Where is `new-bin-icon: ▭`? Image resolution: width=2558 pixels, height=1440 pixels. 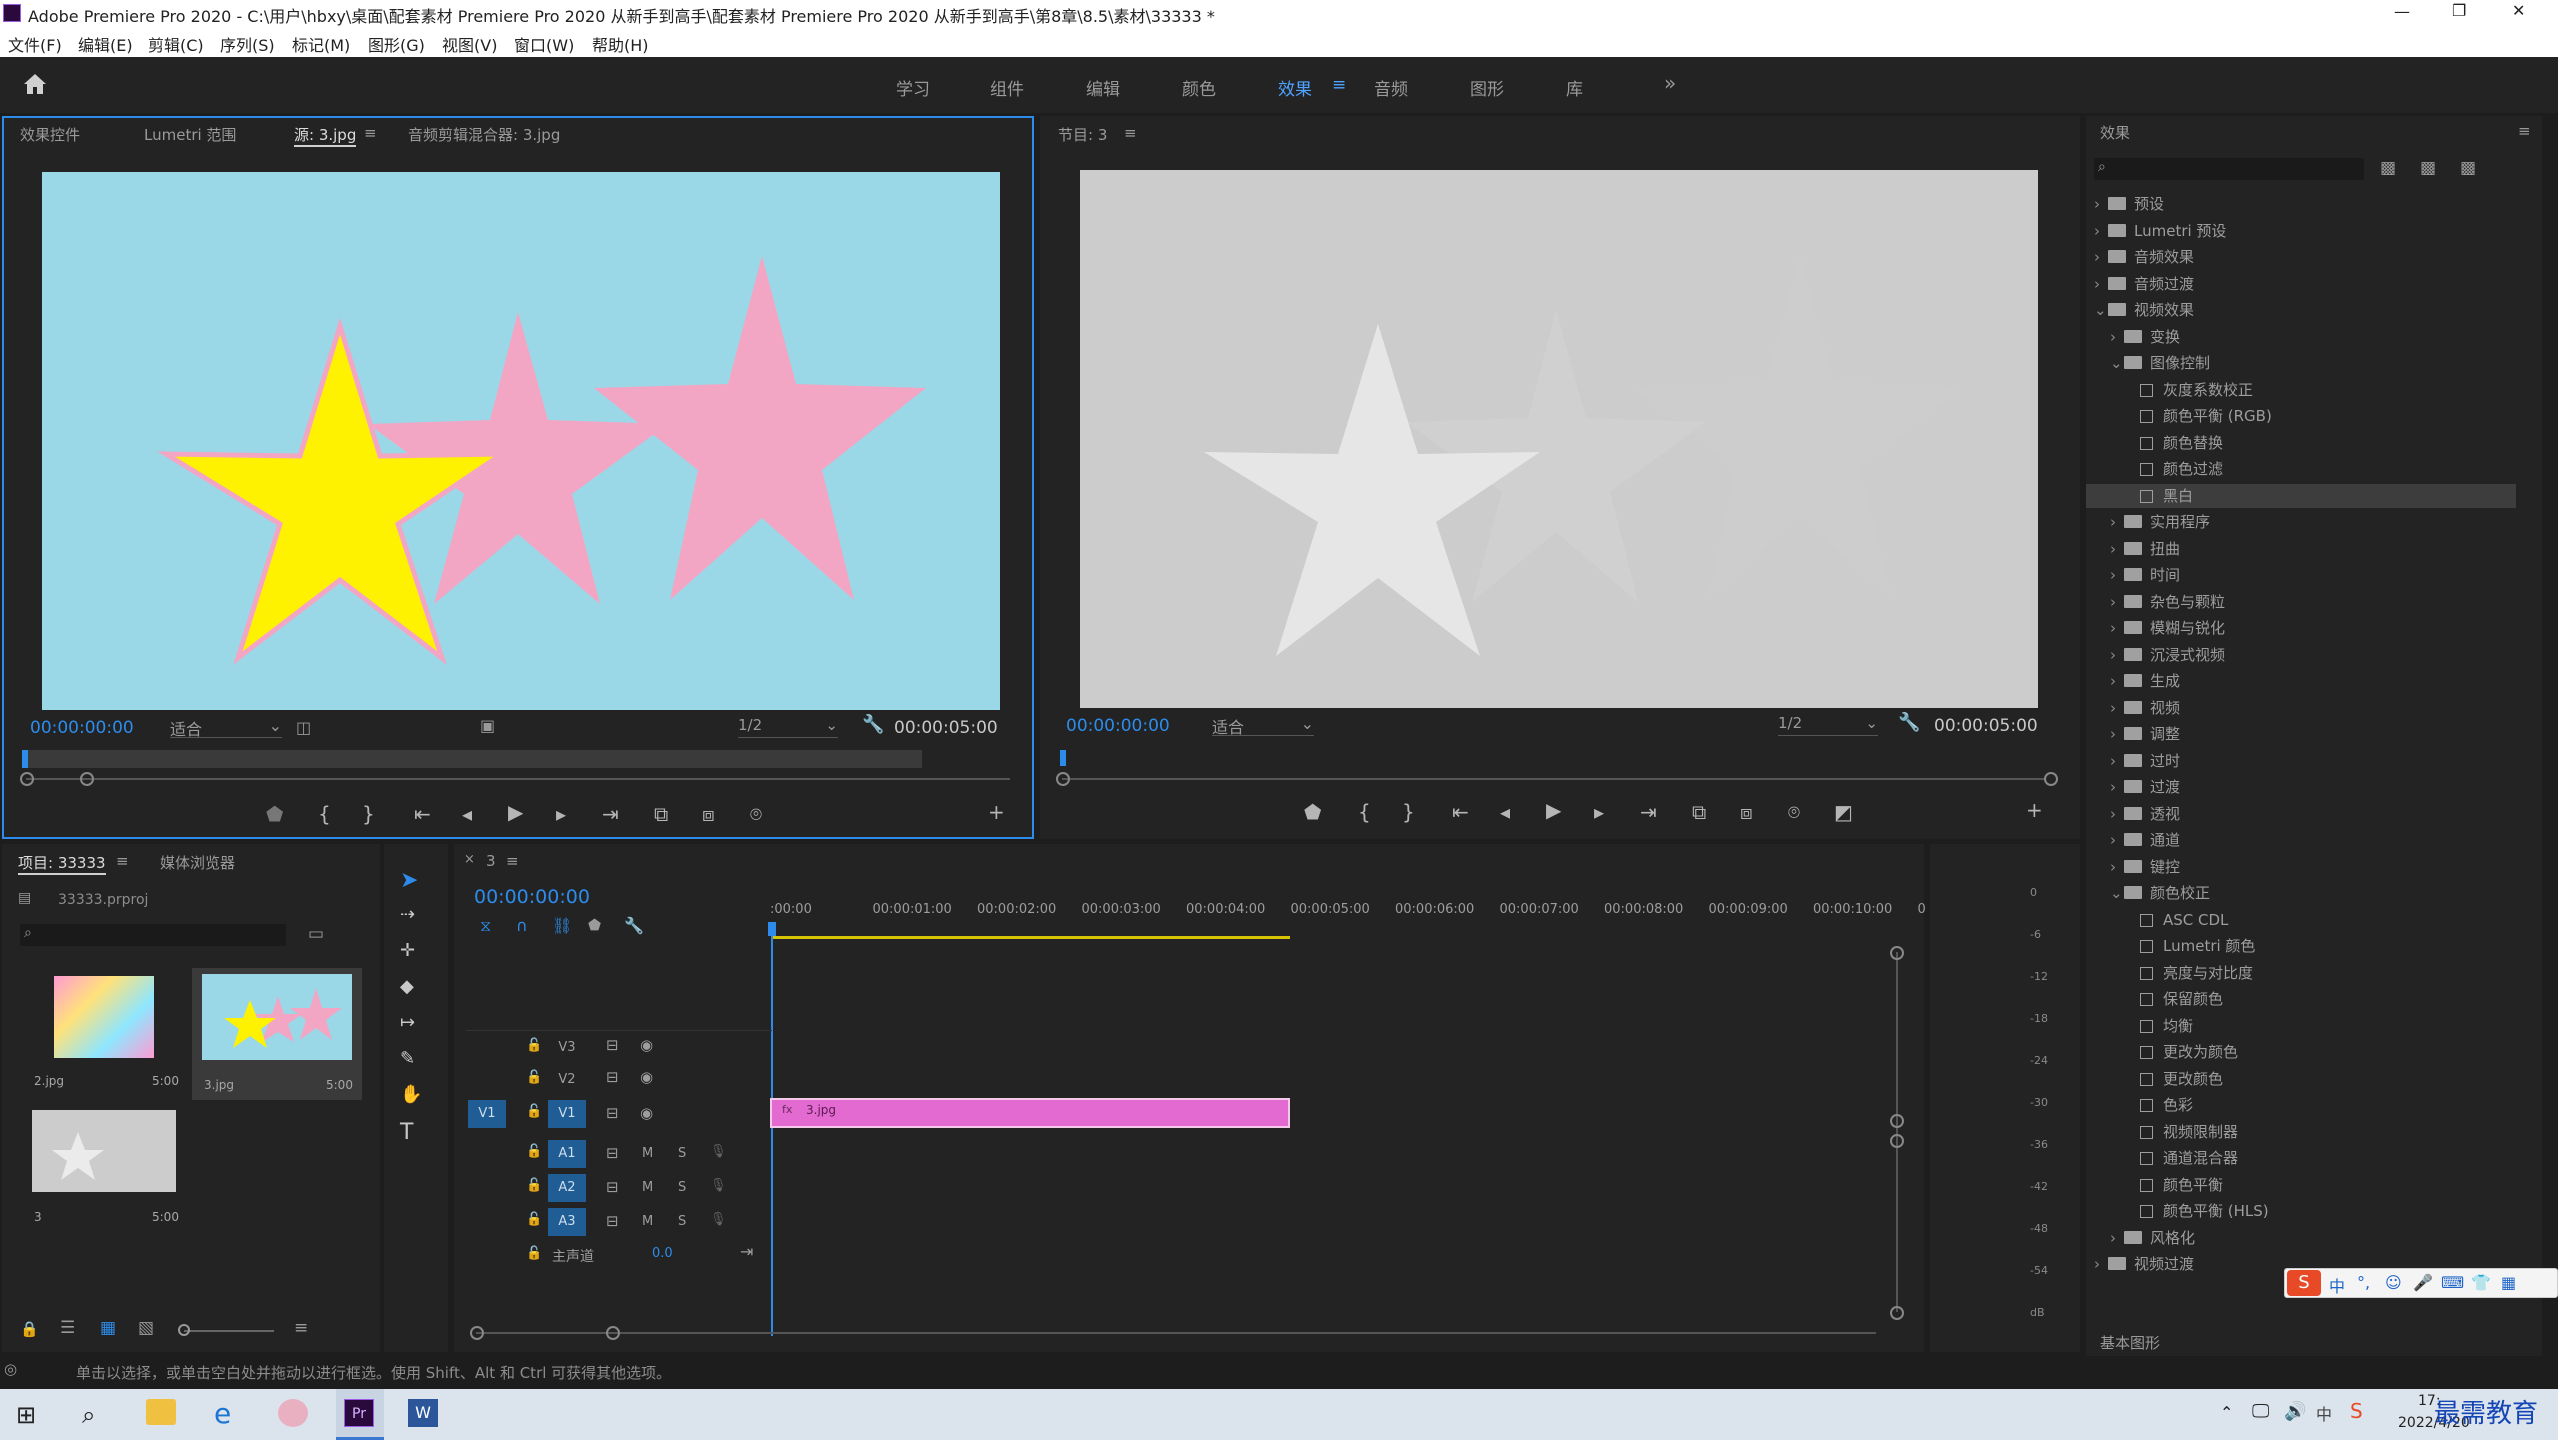
new-bin-icon: ▭ is located at coordinates (316, 934).